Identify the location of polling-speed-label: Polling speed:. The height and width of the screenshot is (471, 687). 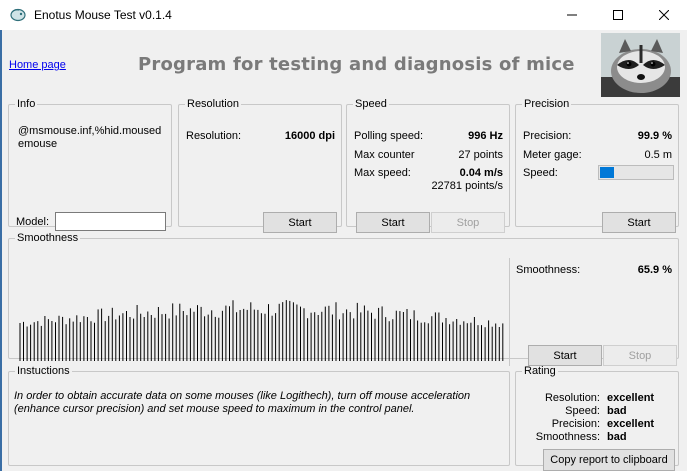
(389, 136).